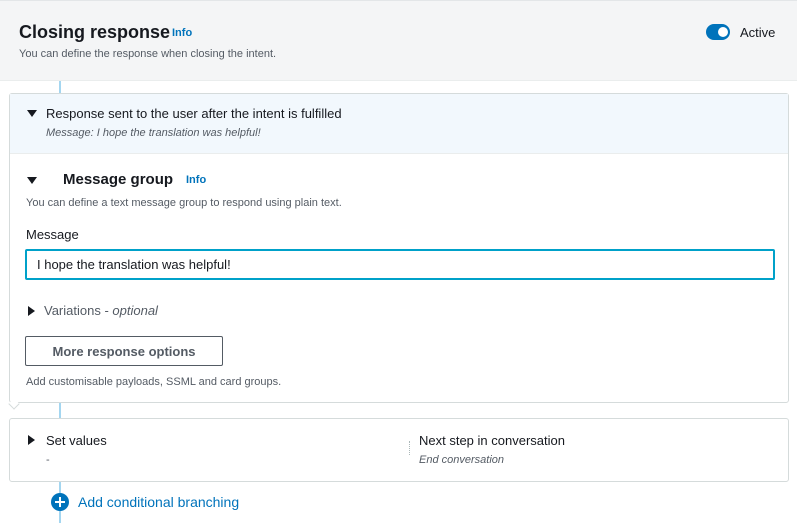  Describe the element at coordinates (78, 310) in the screenshot. I see `variations-label: Variations -` at that location.